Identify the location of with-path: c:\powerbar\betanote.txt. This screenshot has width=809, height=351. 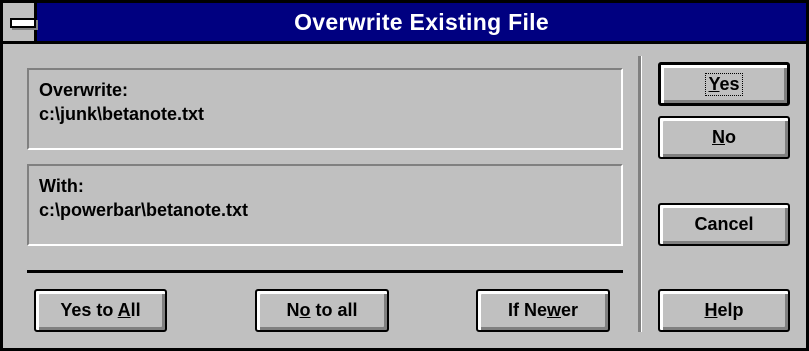
(144, 210).